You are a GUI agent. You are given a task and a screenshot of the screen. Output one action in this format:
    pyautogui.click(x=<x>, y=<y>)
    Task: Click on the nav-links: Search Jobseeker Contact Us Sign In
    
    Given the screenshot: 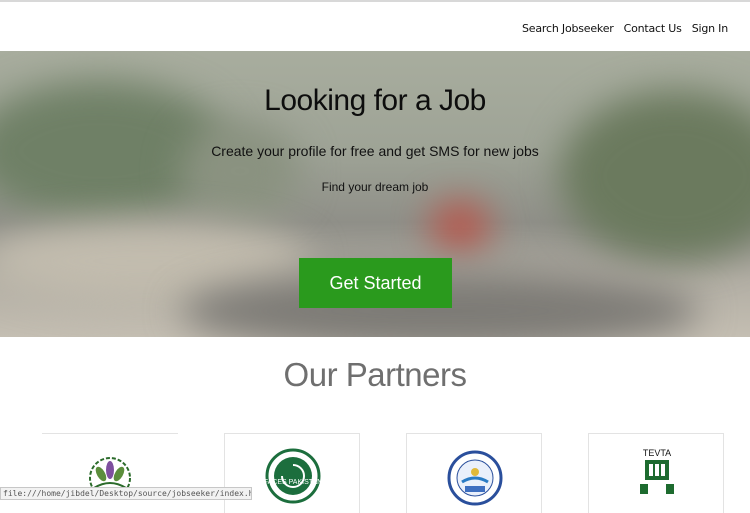 What is the action you would take?
    pyautogui.click(x=625, y=28)
    